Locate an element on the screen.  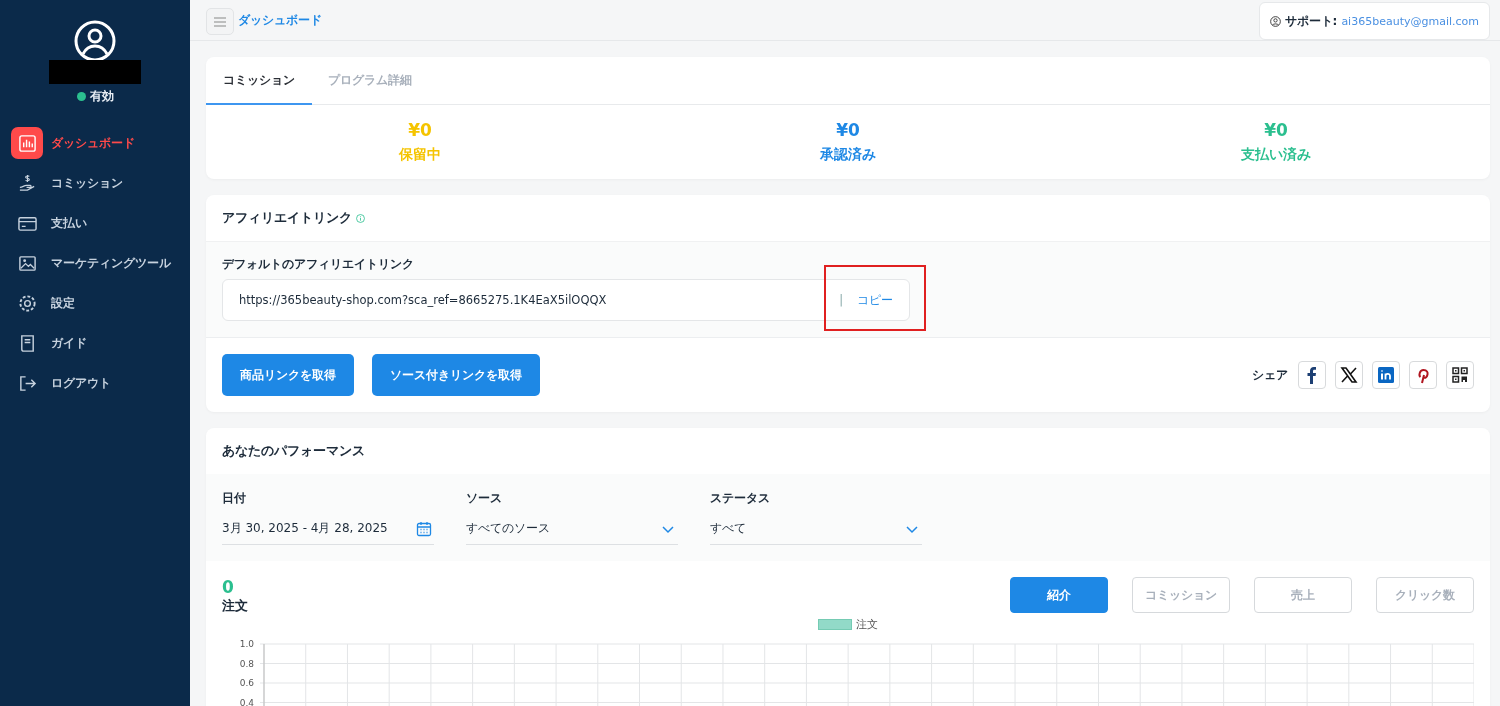
sidebar-item: ダッシュボード is located at coordinates (100, 143).